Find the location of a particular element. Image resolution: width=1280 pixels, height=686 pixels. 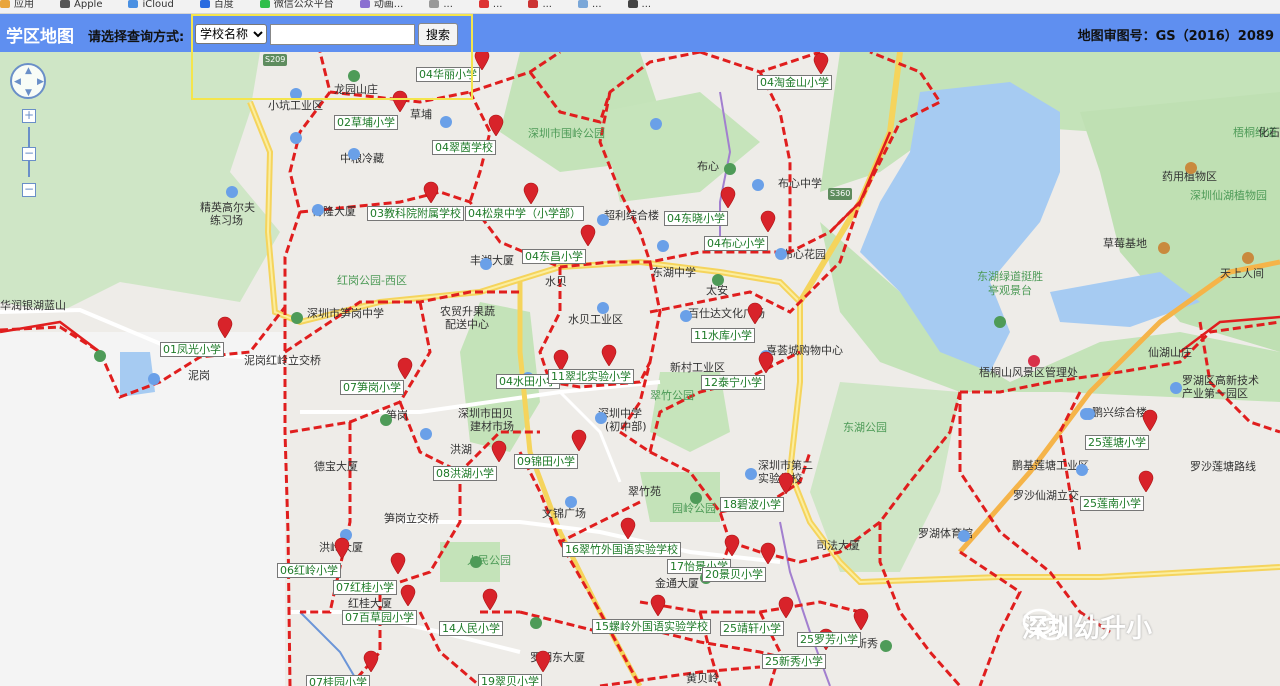

school-label: 04布心小学 is located at coordinates (736, 243).